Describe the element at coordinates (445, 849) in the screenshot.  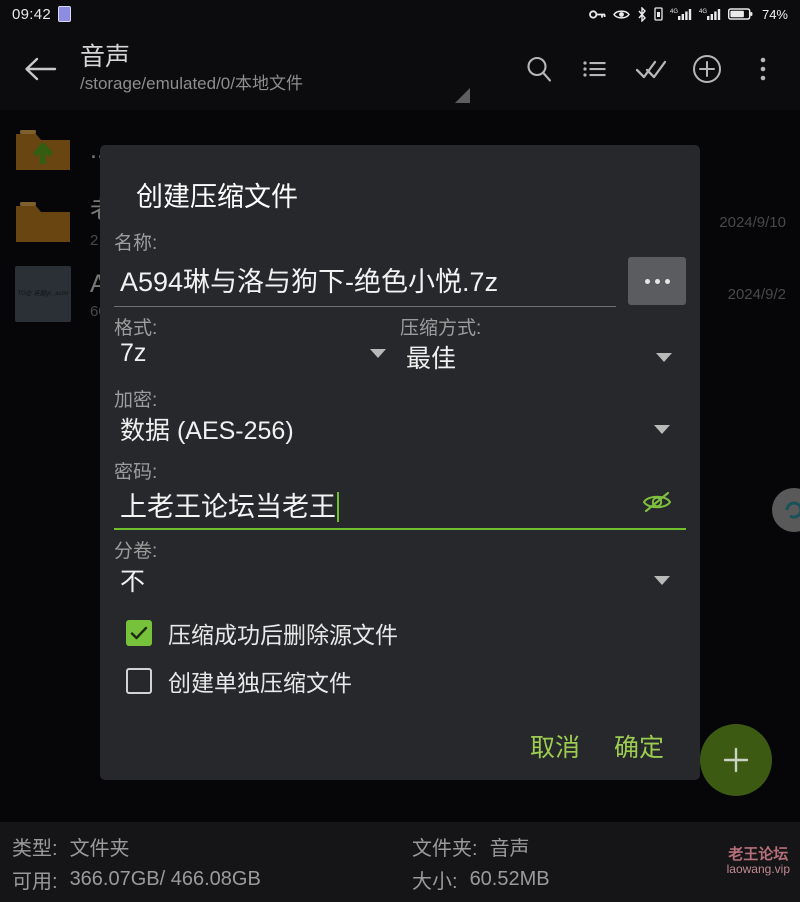
I see `folder-label: 文件夹:` at that location.